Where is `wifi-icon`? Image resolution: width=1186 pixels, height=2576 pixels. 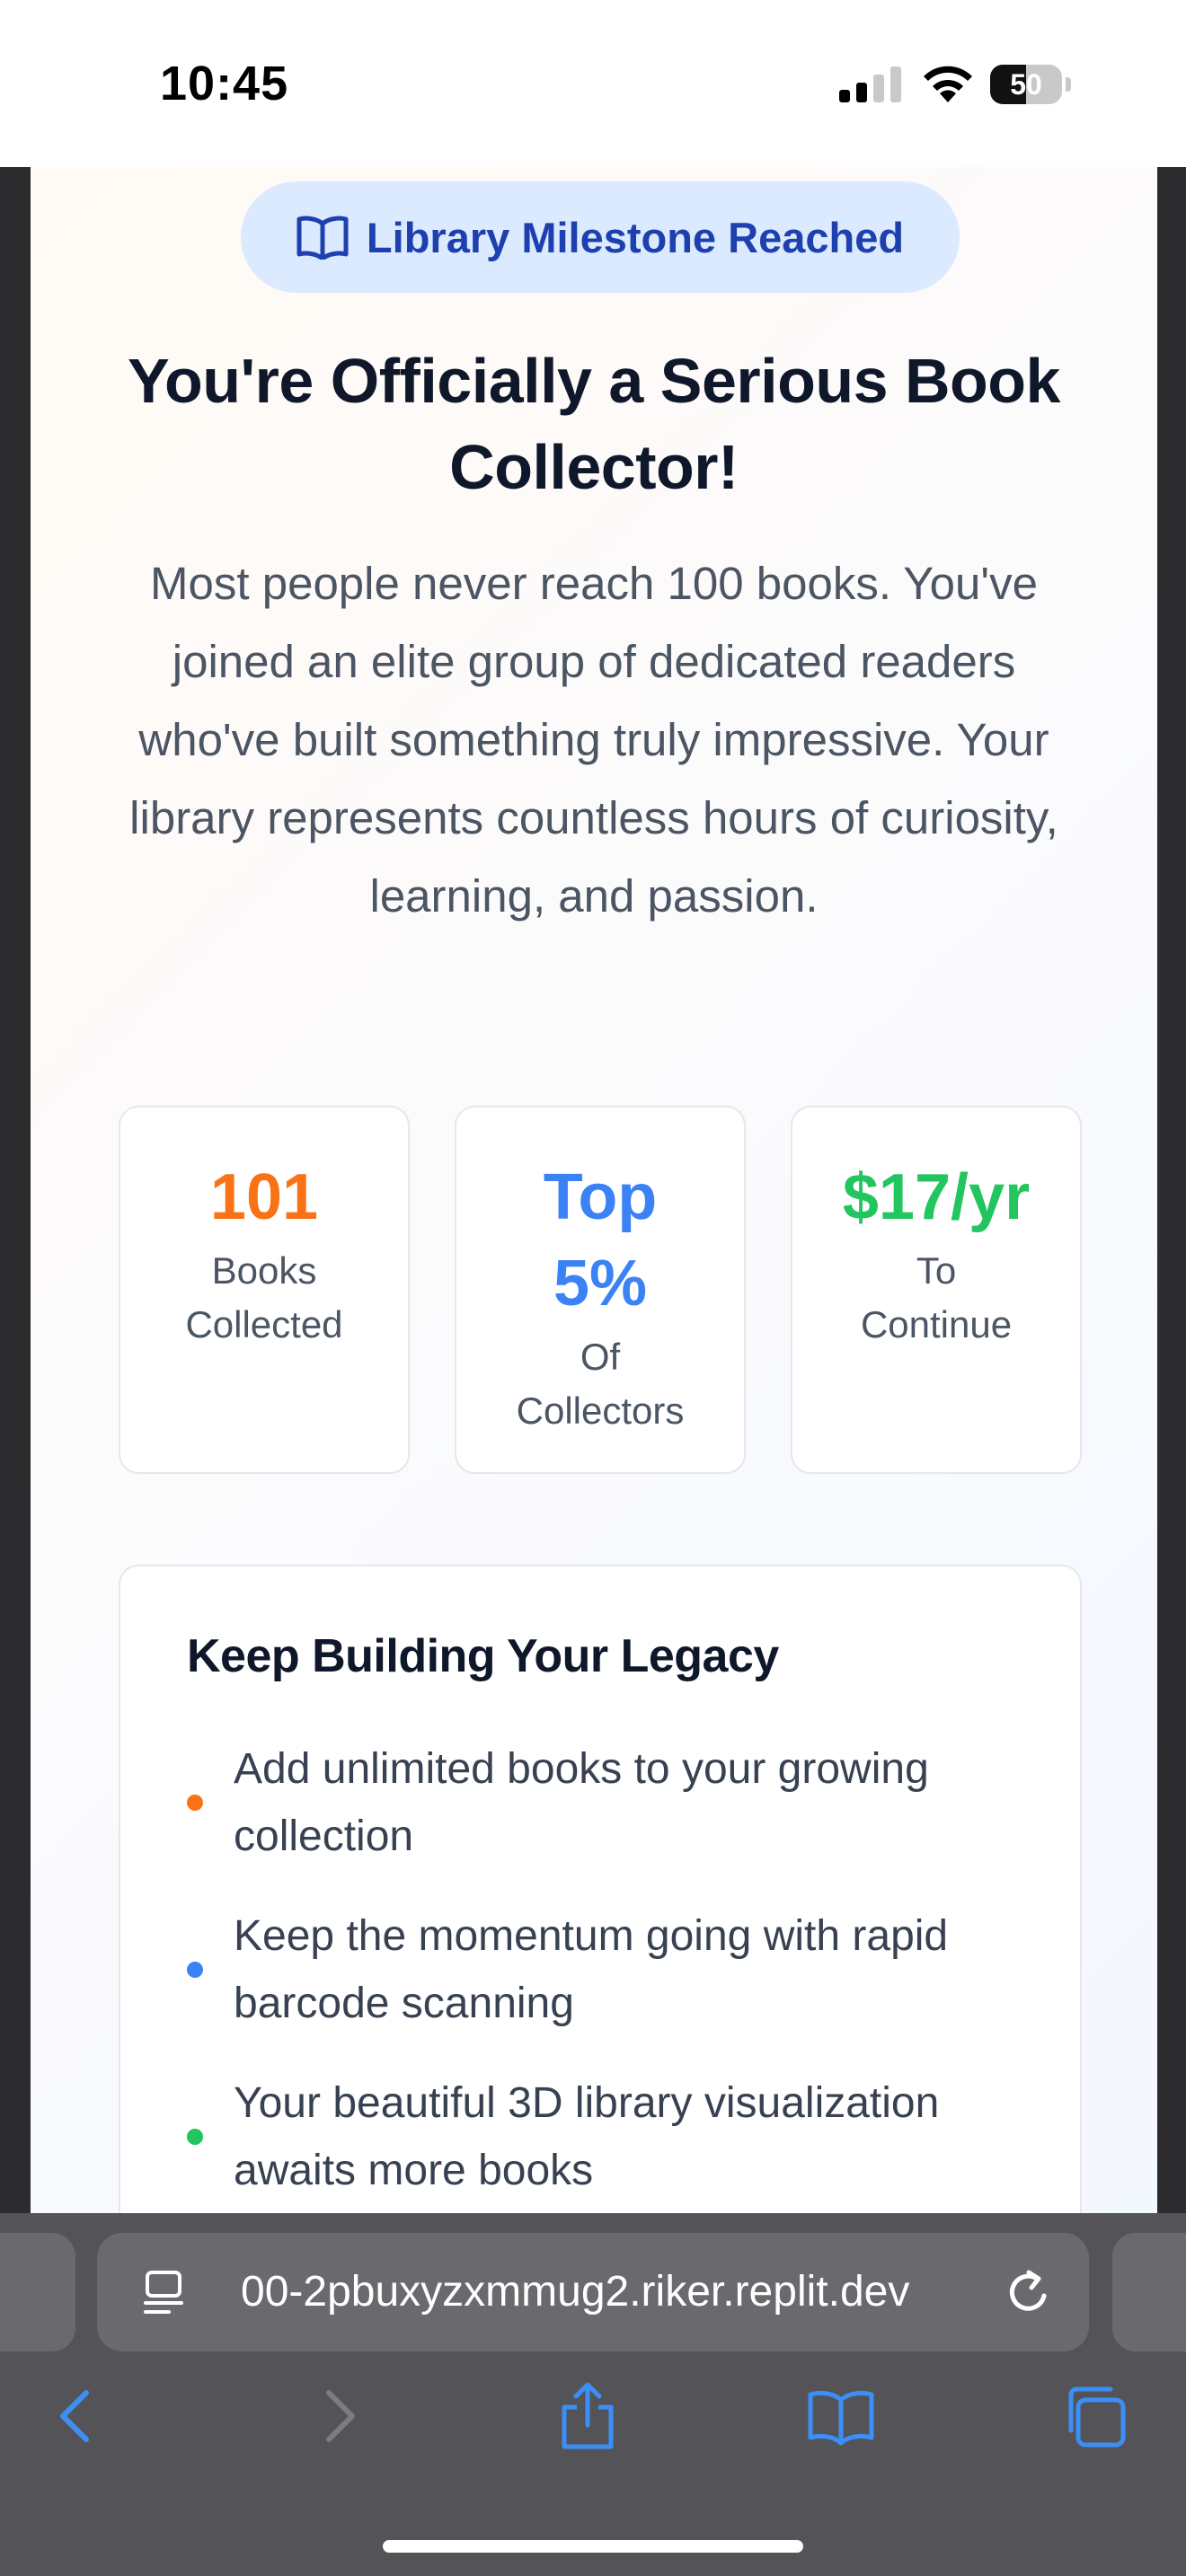 wifi-icon is located at coordinates (948, 84).